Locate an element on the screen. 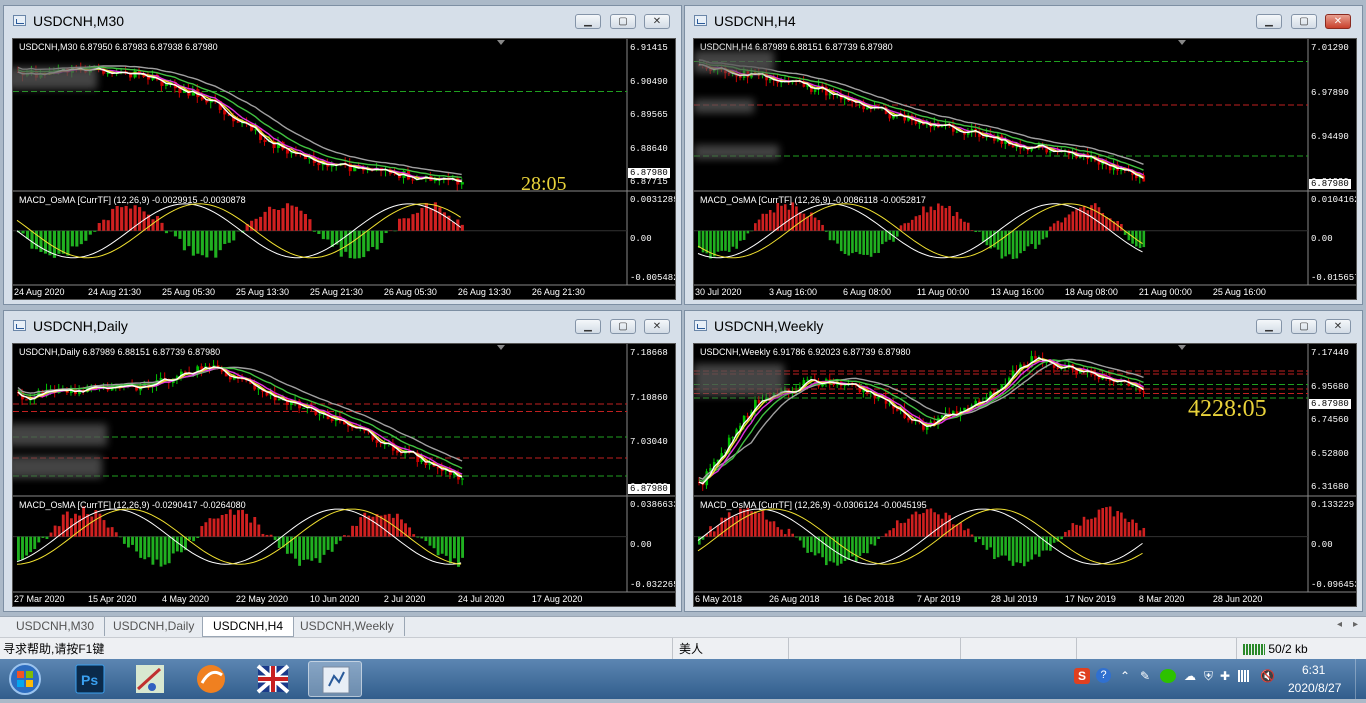 This screenshot has height=703, width=1366. tab-scroll-right-icon: ▸ is located at coordinates (1355, 624).